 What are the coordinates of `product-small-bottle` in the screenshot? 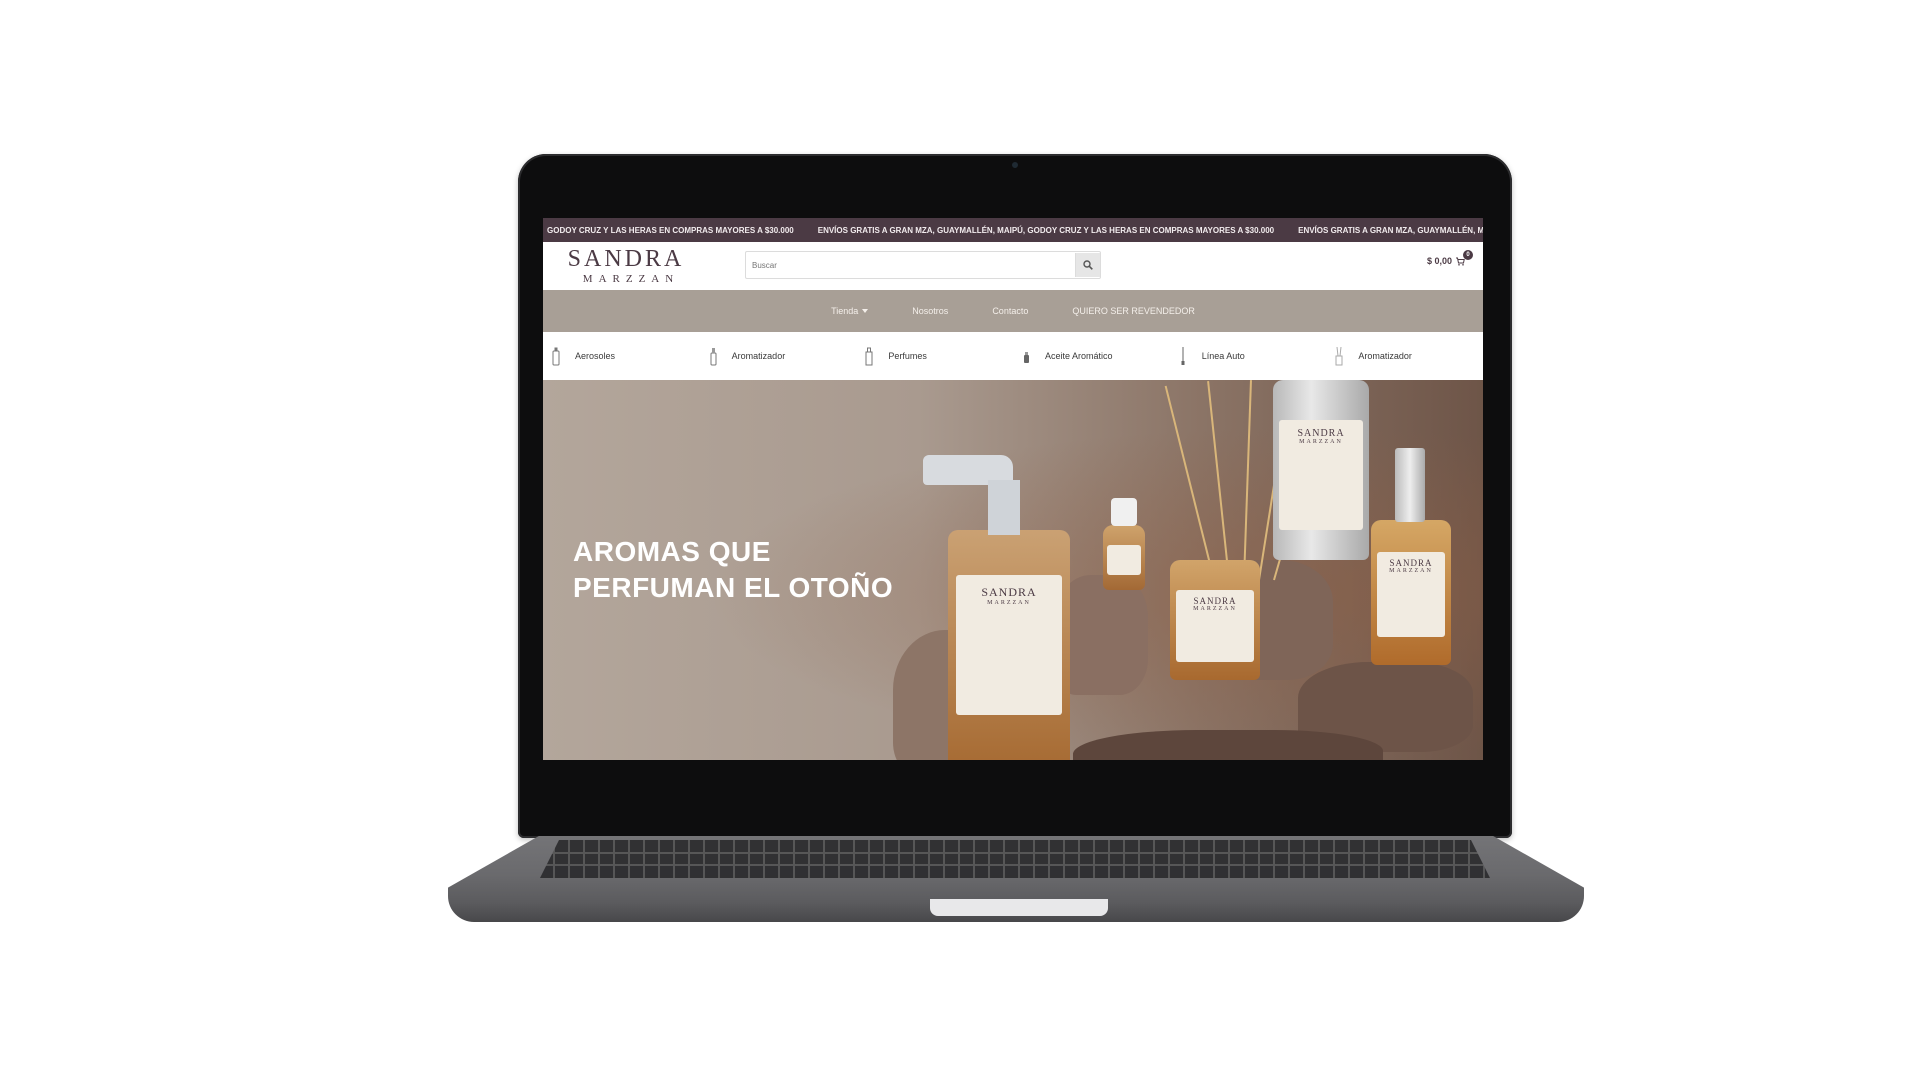 It's located at (1124, 557).